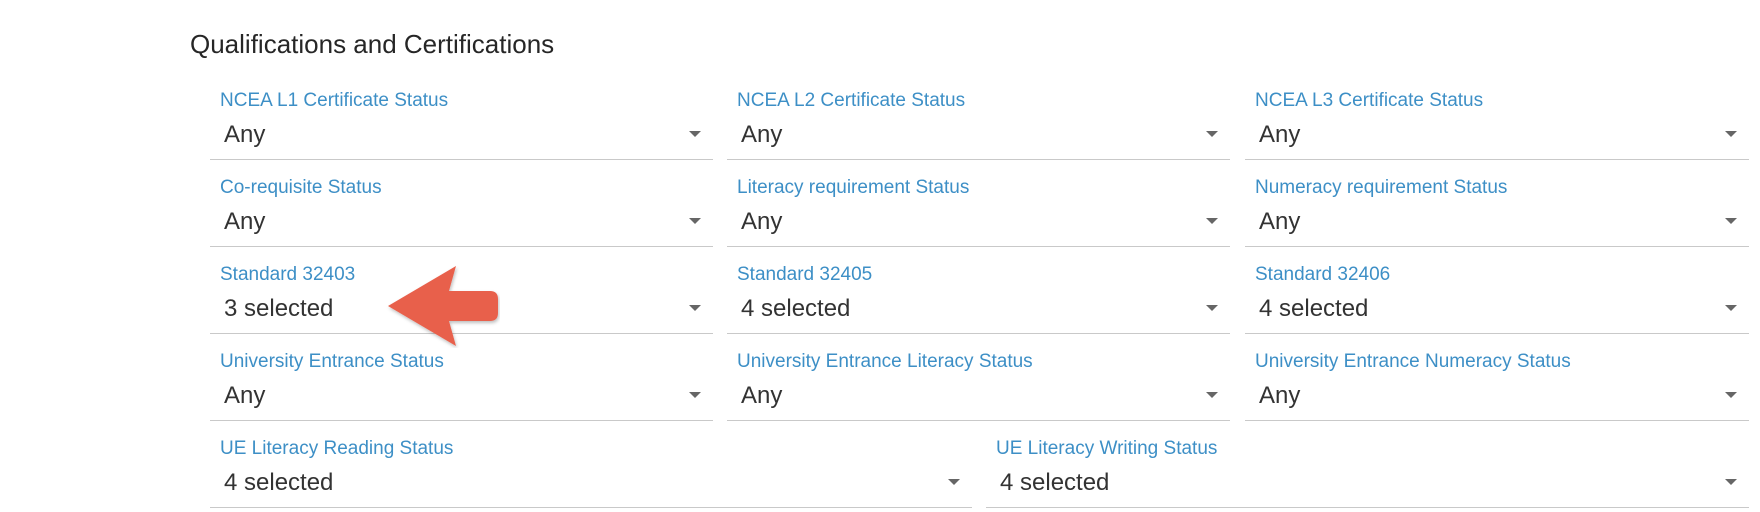 Image resolution: width=1760 pixels, height=512 pixels. What do you see at coordinates (1497, 126) in the screenshot?
I see `ncea-l3-certificate-status-select: NCEA L3 Certificate Status Any` at bounding box center [1497, 126].